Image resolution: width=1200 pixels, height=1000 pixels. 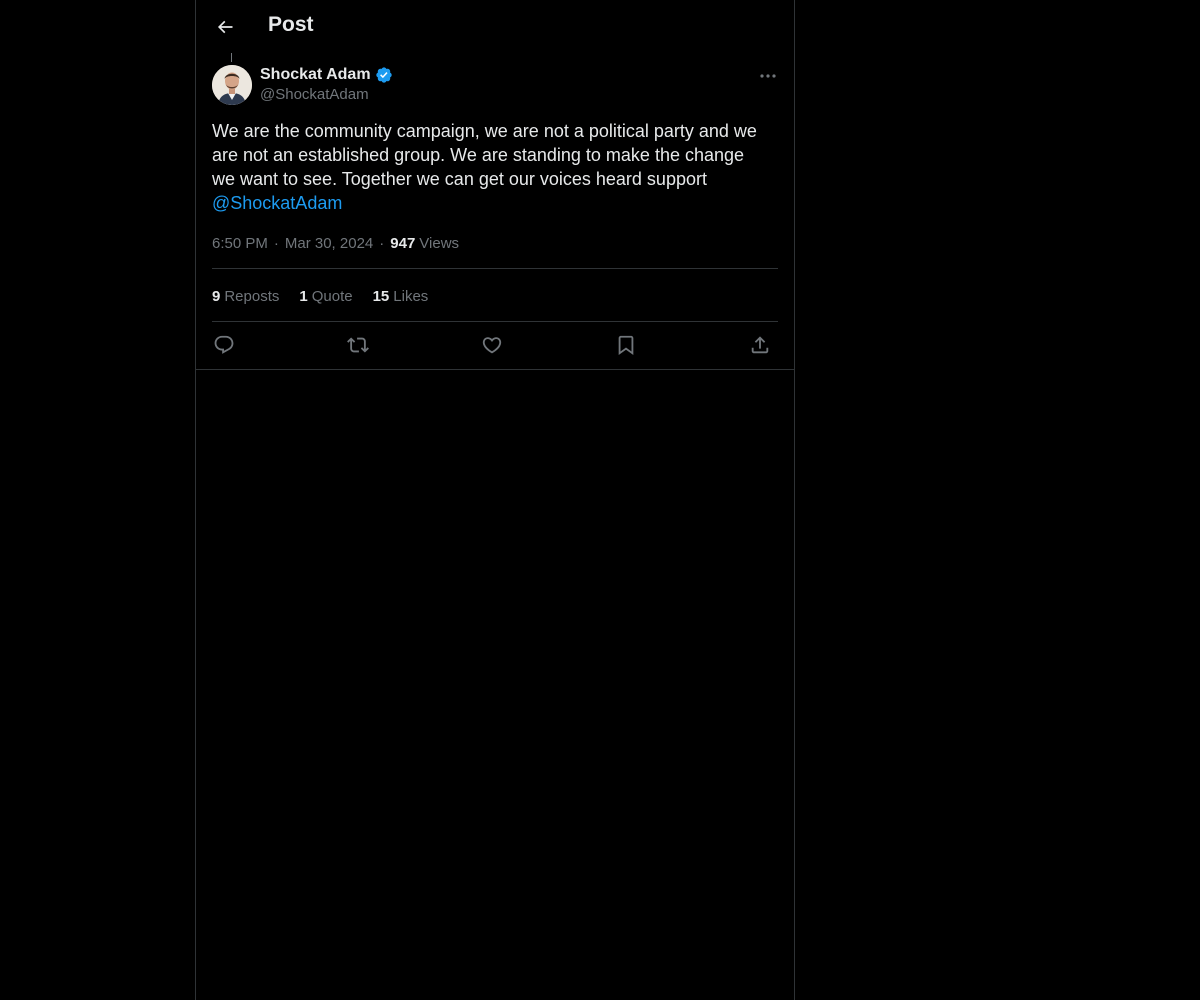 What do you see at coordinates (384, 75) in the screenshot?
I see `verified-badge-icon` at bounding box center [384, 75].